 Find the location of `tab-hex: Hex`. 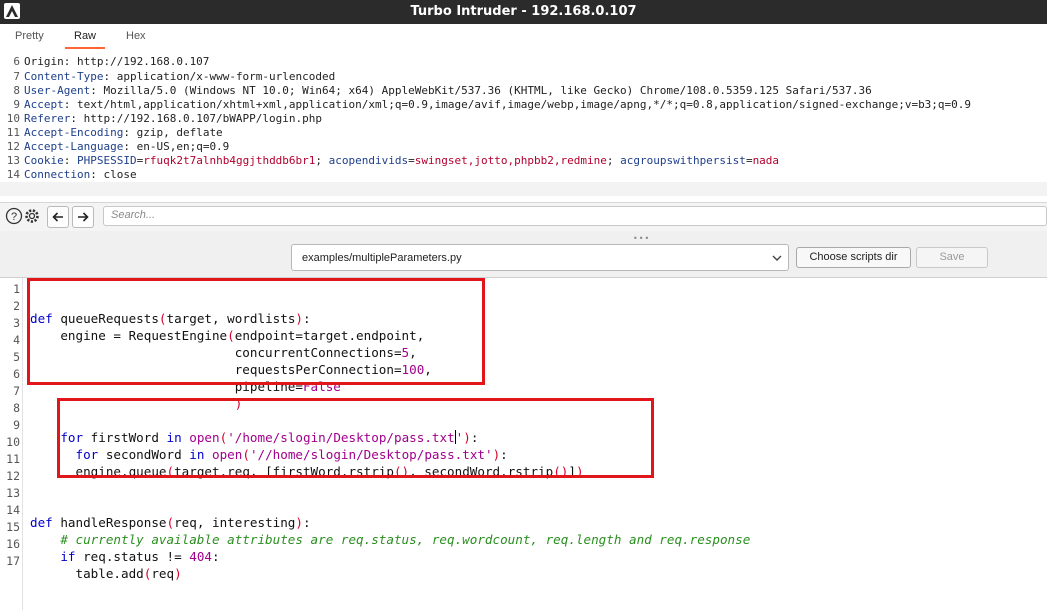

tab-hex: Hex is located at coordinates (136, 36).